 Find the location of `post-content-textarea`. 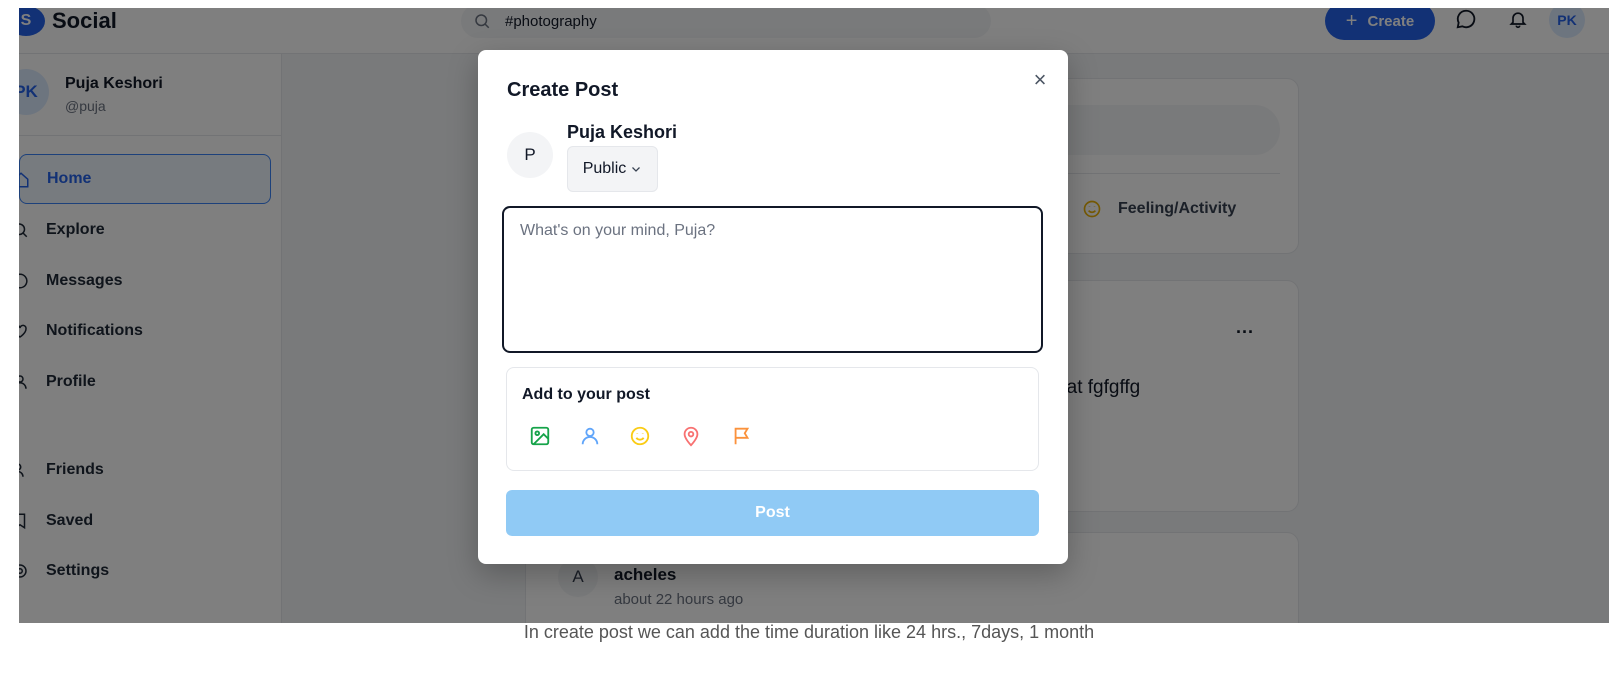

post-content-textarea is located at coordinates (772, 279).